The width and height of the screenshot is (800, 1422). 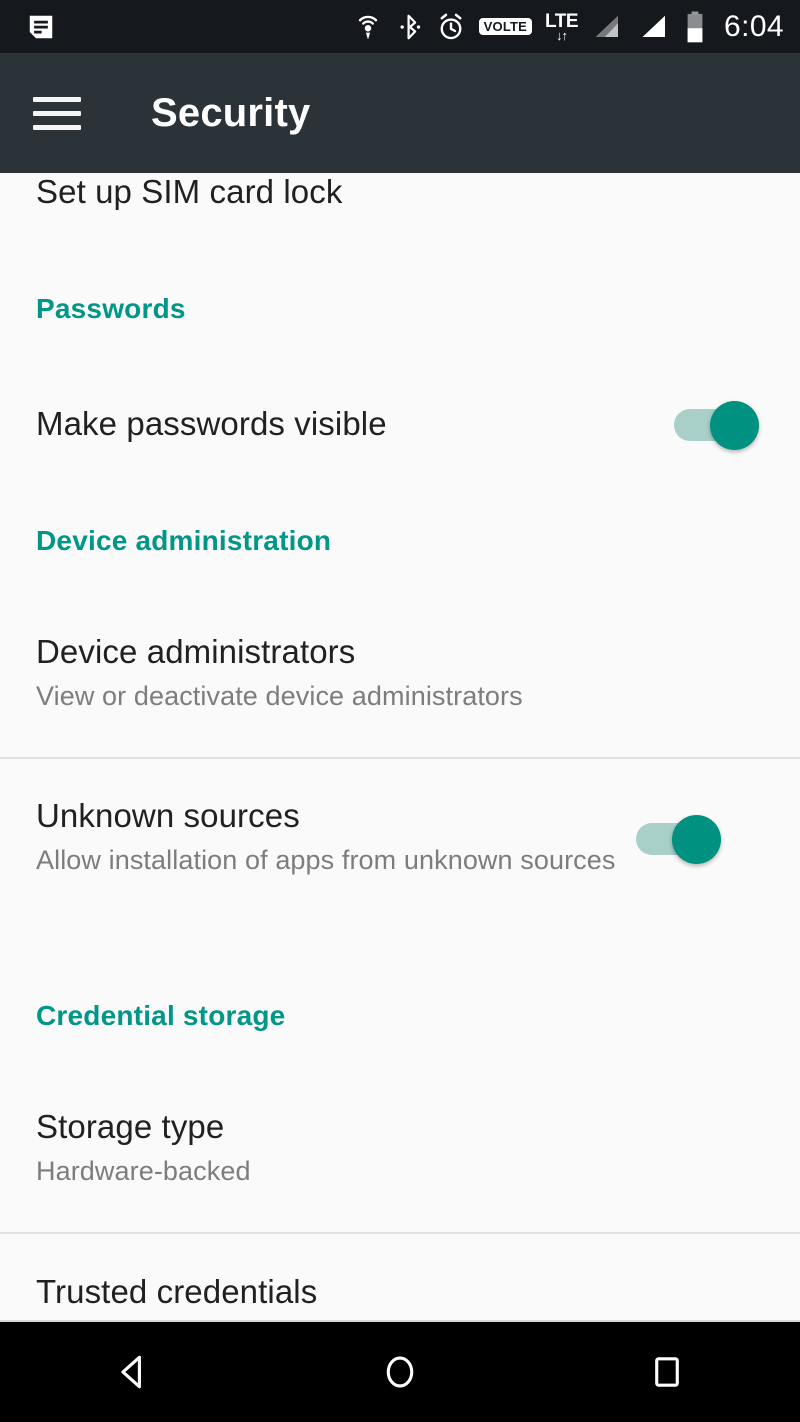 What do you see at coordinates (279, 695) in the screenshot?
I see `list-item-subtitle: View or deactivate device administrators` at bounding box center [279, 695].